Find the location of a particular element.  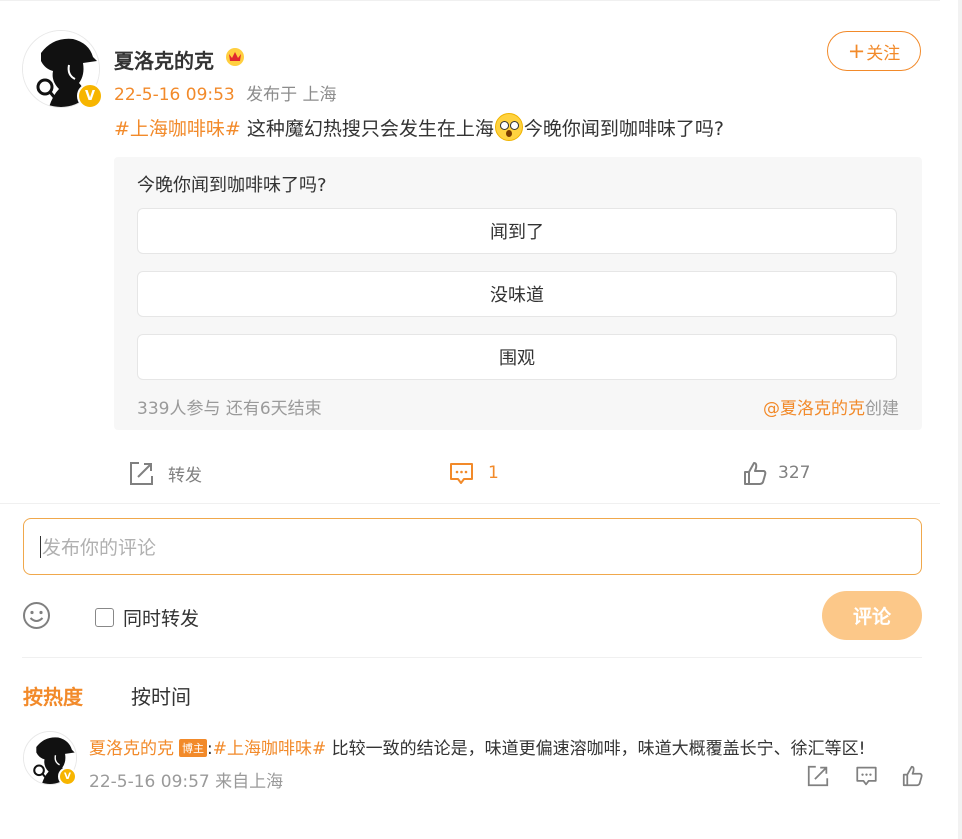

poll-question: 今晚你闻到咖啡味了吗? is located at coordinates (232, 185).